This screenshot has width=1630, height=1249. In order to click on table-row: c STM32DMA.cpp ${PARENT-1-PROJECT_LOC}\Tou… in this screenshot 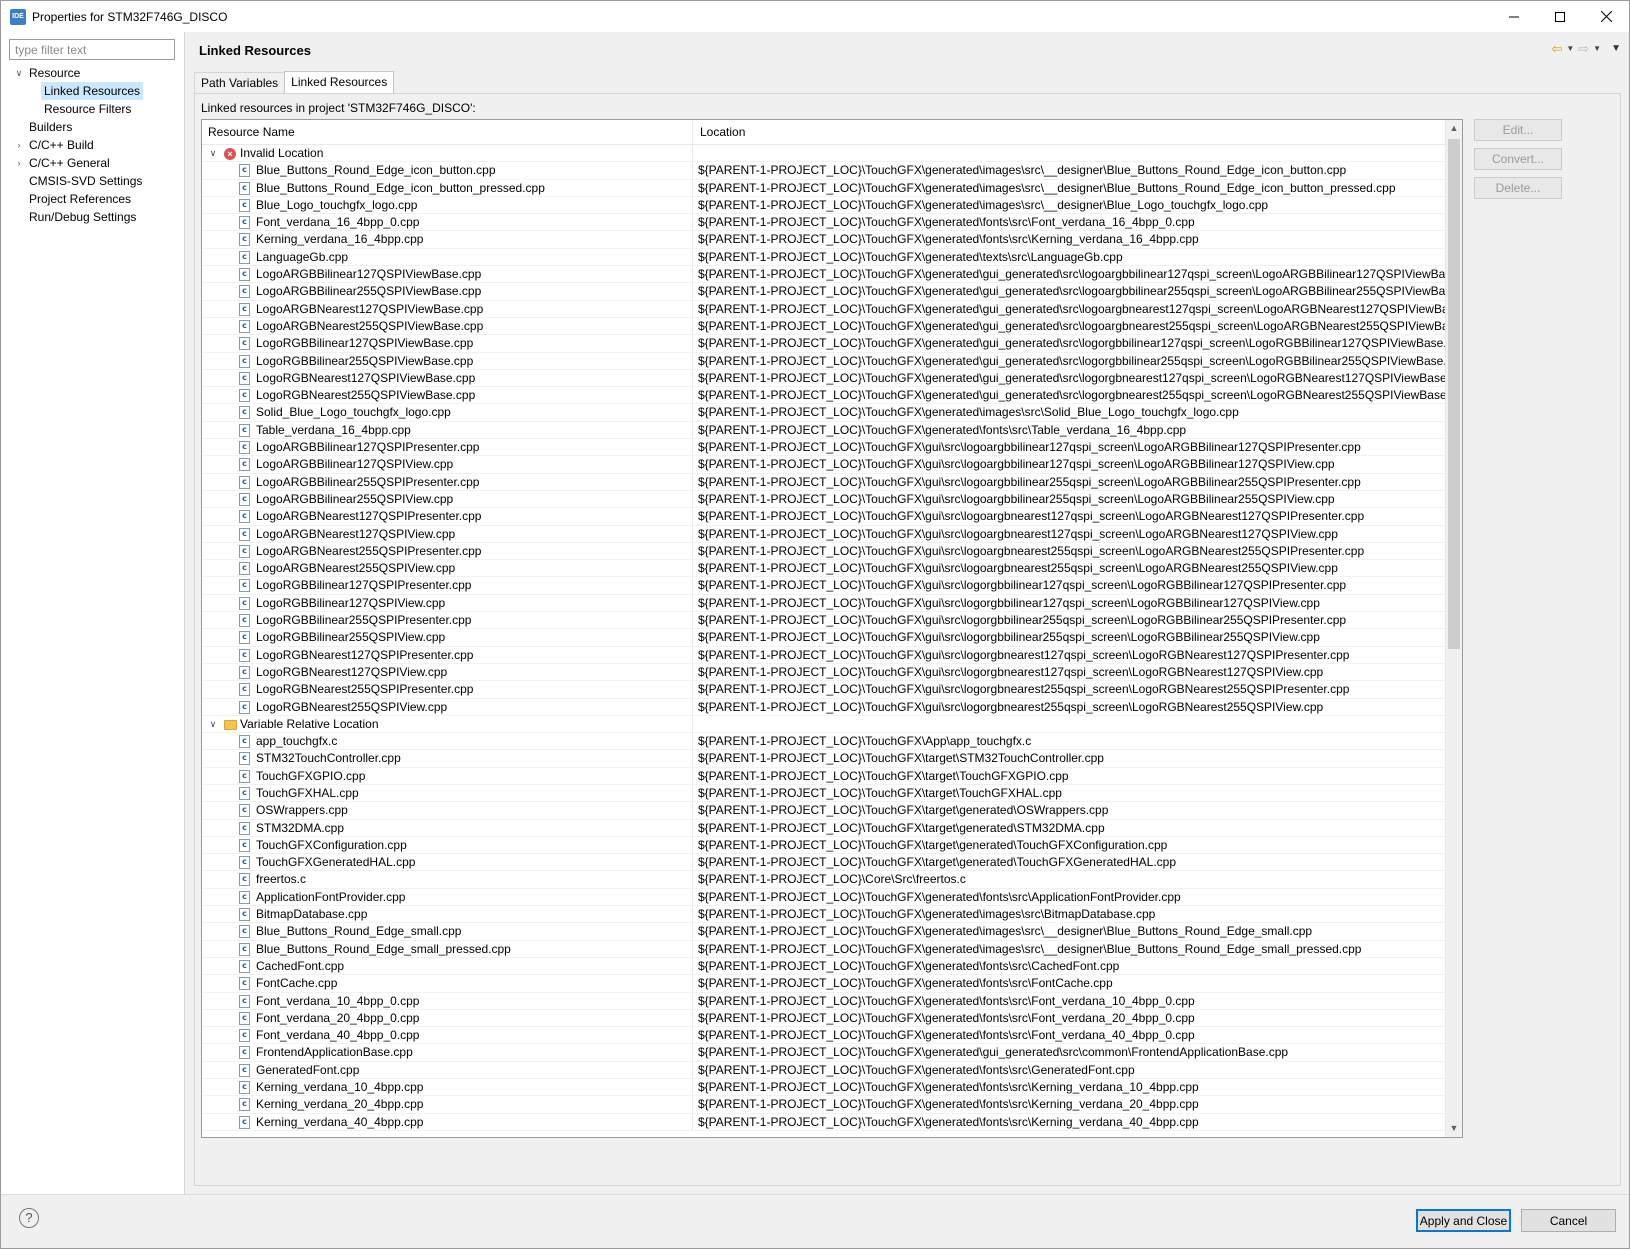, I will do `click(824, 828)`.